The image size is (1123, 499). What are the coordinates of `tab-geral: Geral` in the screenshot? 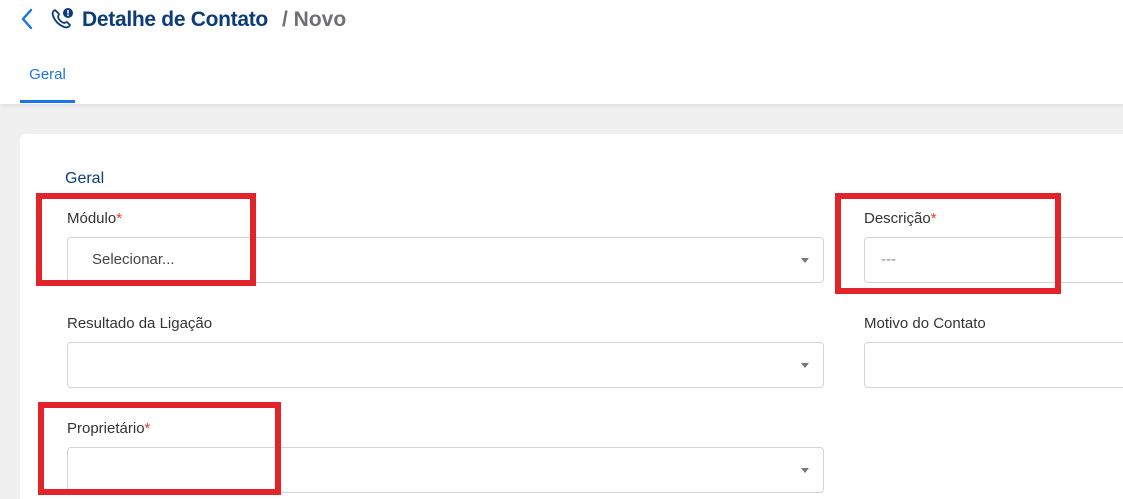 It's located at (47, 85).